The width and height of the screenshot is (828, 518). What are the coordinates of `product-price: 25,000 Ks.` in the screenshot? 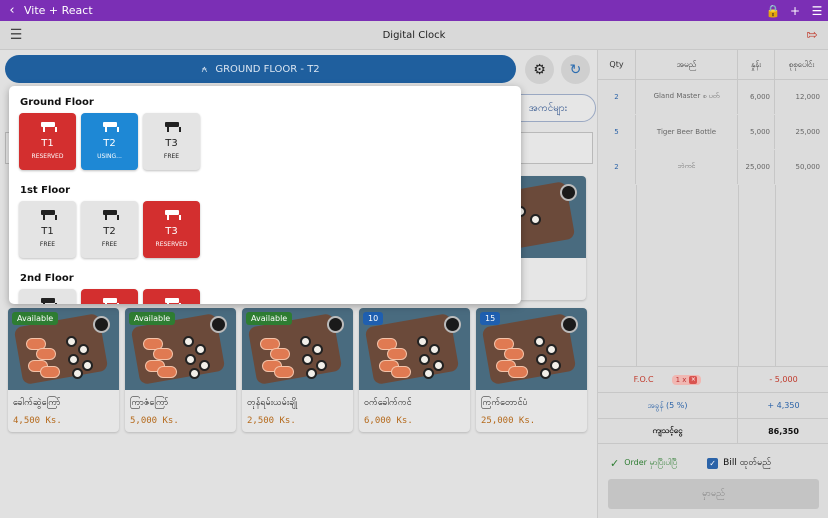 It's located at (508, 421).